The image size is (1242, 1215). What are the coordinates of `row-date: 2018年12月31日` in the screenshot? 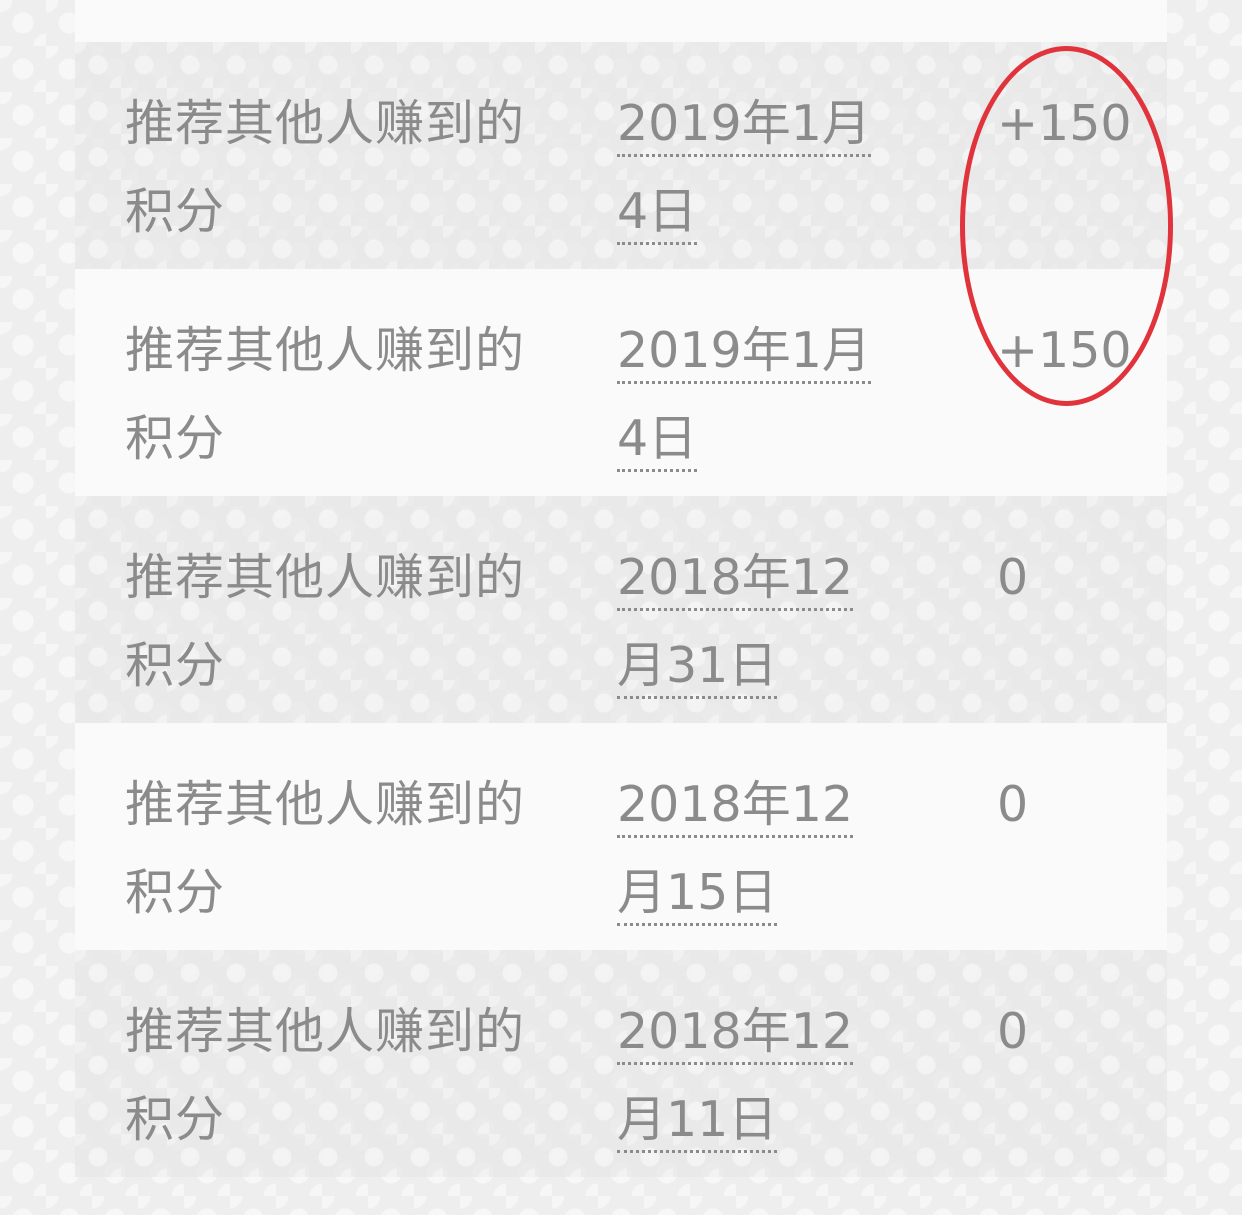 It's located at (752, 622).